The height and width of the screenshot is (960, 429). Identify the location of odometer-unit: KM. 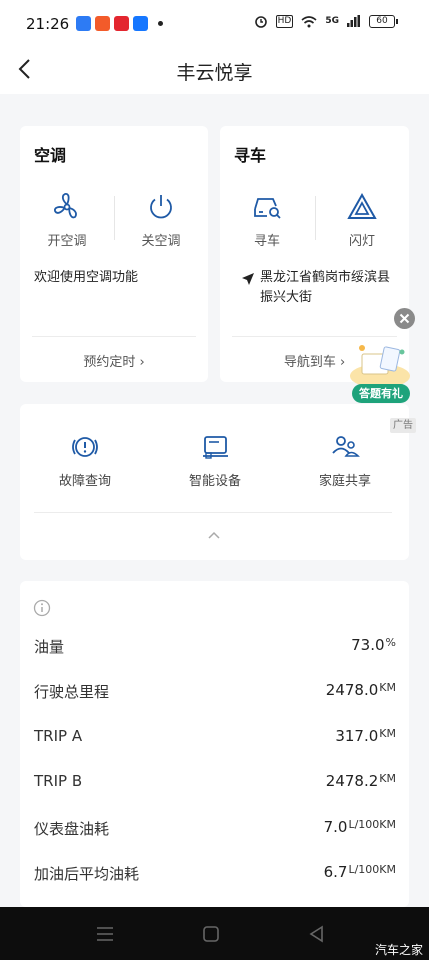
(387, 687).